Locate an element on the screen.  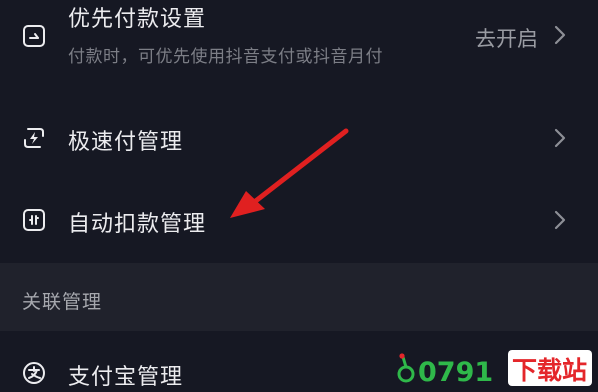
site-watermark: 0791 下载站 is located at coordinates (494, 368).